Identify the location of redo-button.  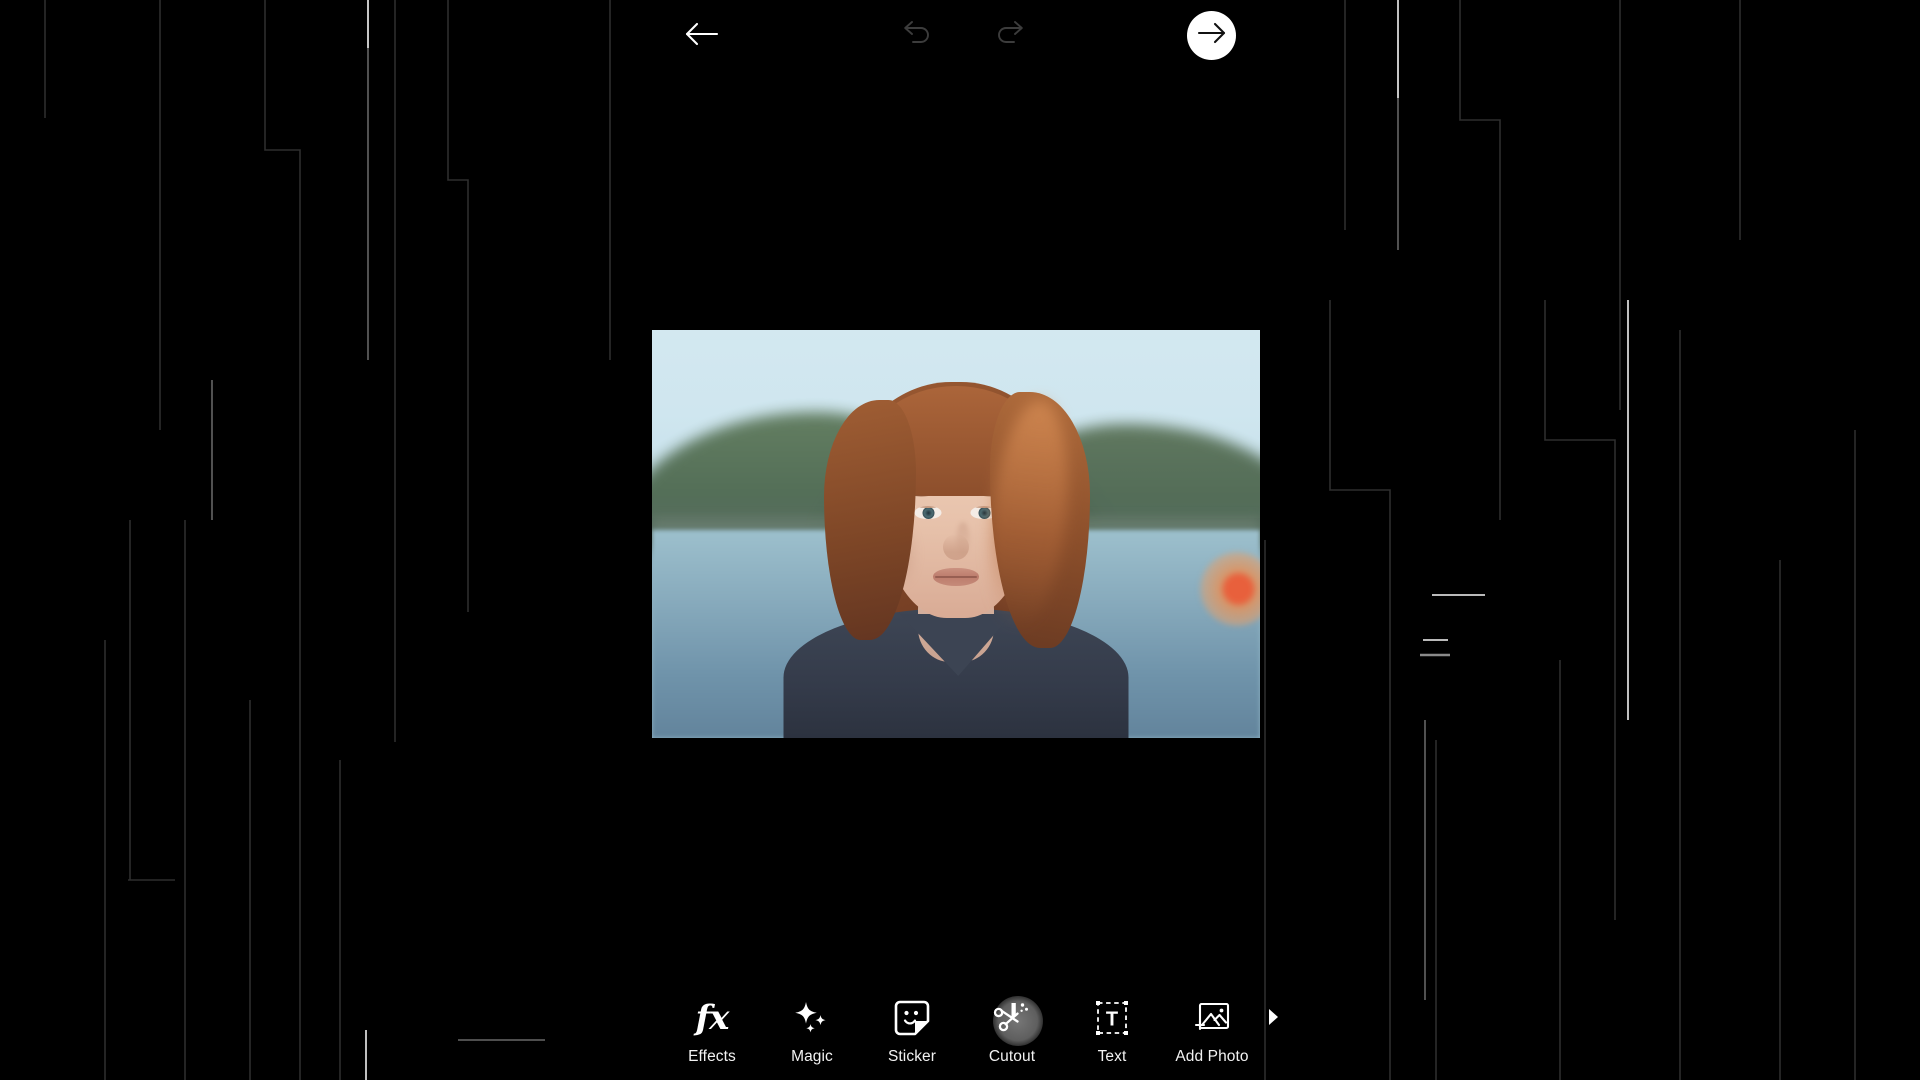
(1010, 36).